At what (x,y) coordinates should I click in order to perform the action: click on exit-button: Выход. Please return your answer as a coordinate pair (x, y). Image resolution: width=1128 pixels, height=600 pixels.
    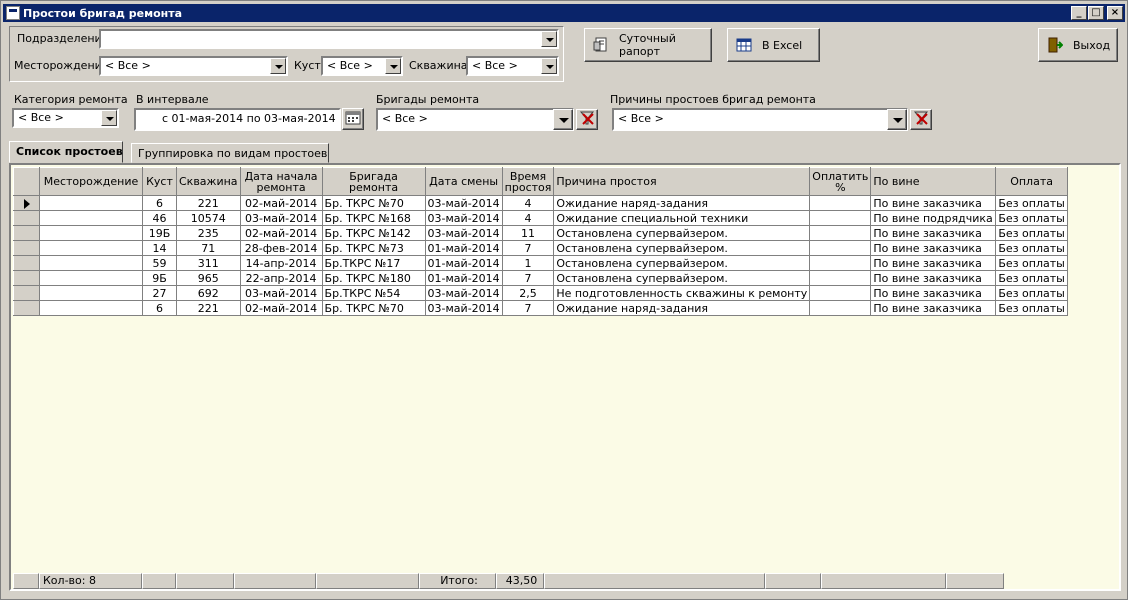
    Looking at the image, I should click on (1078, 45).